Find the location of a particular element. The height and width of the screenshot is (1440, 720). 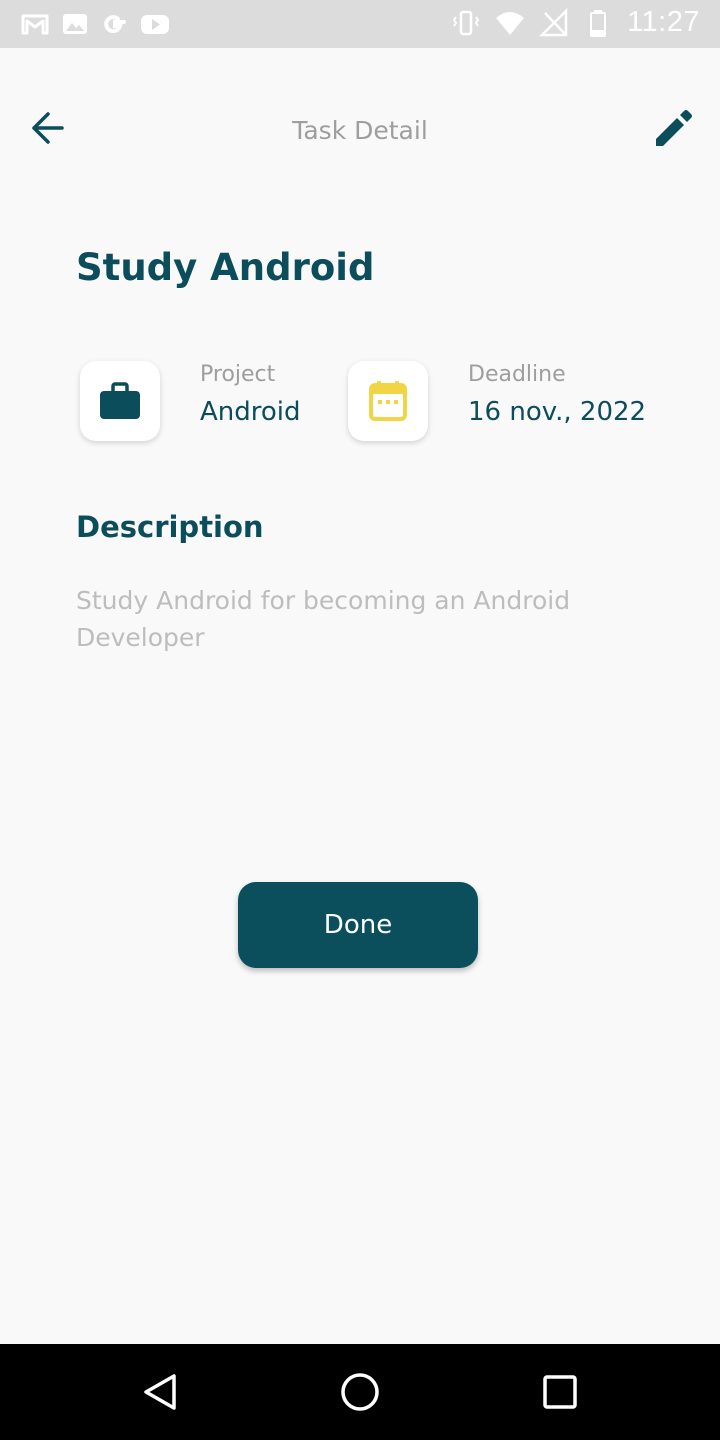

edit-button is located at coordinates (673, 129).